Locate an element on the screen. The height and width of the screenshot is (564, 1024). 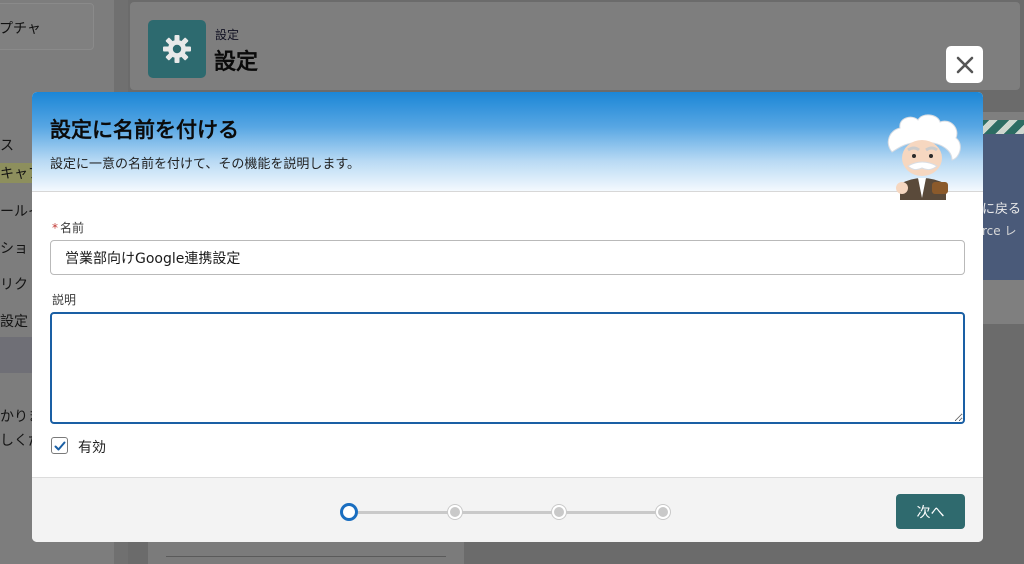
close-icon is located at coordinates (964, 64).